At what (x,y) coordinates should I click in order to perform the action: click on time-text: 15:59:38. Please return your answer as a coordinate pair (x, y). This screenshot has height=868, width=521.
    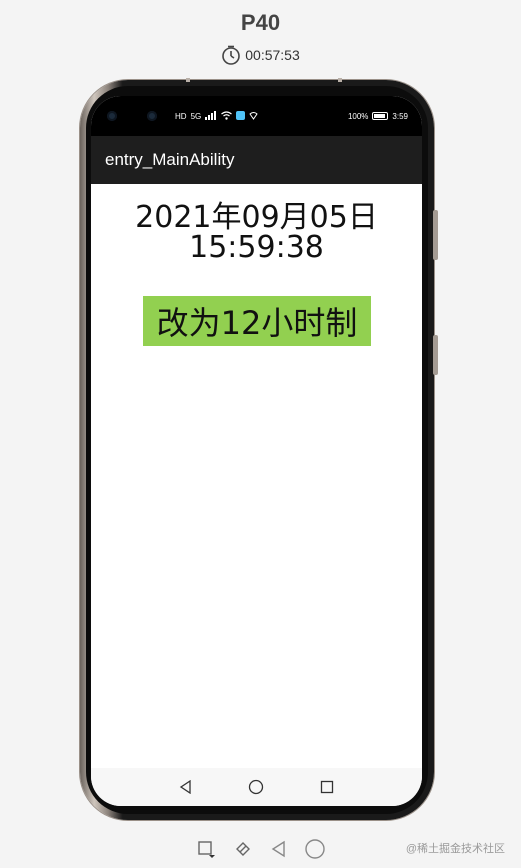
    Looking at the image, I should click on (256, 247).